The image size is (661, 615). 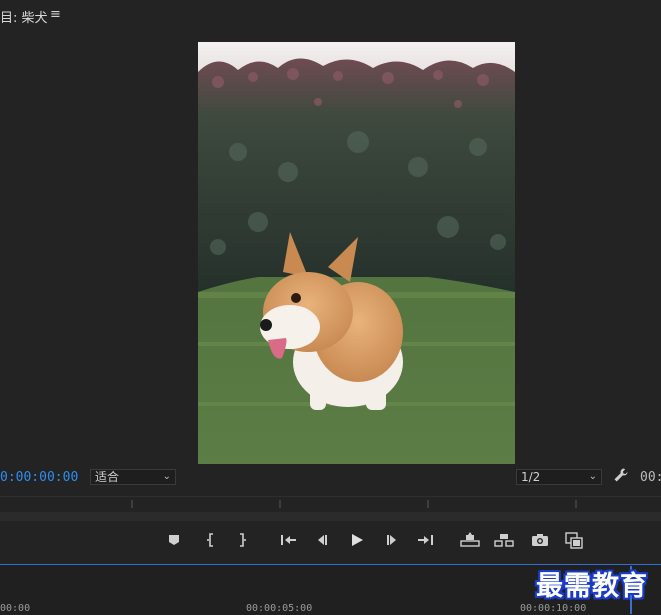 I want to click on wrench-icon, so click(x=621, y=477).